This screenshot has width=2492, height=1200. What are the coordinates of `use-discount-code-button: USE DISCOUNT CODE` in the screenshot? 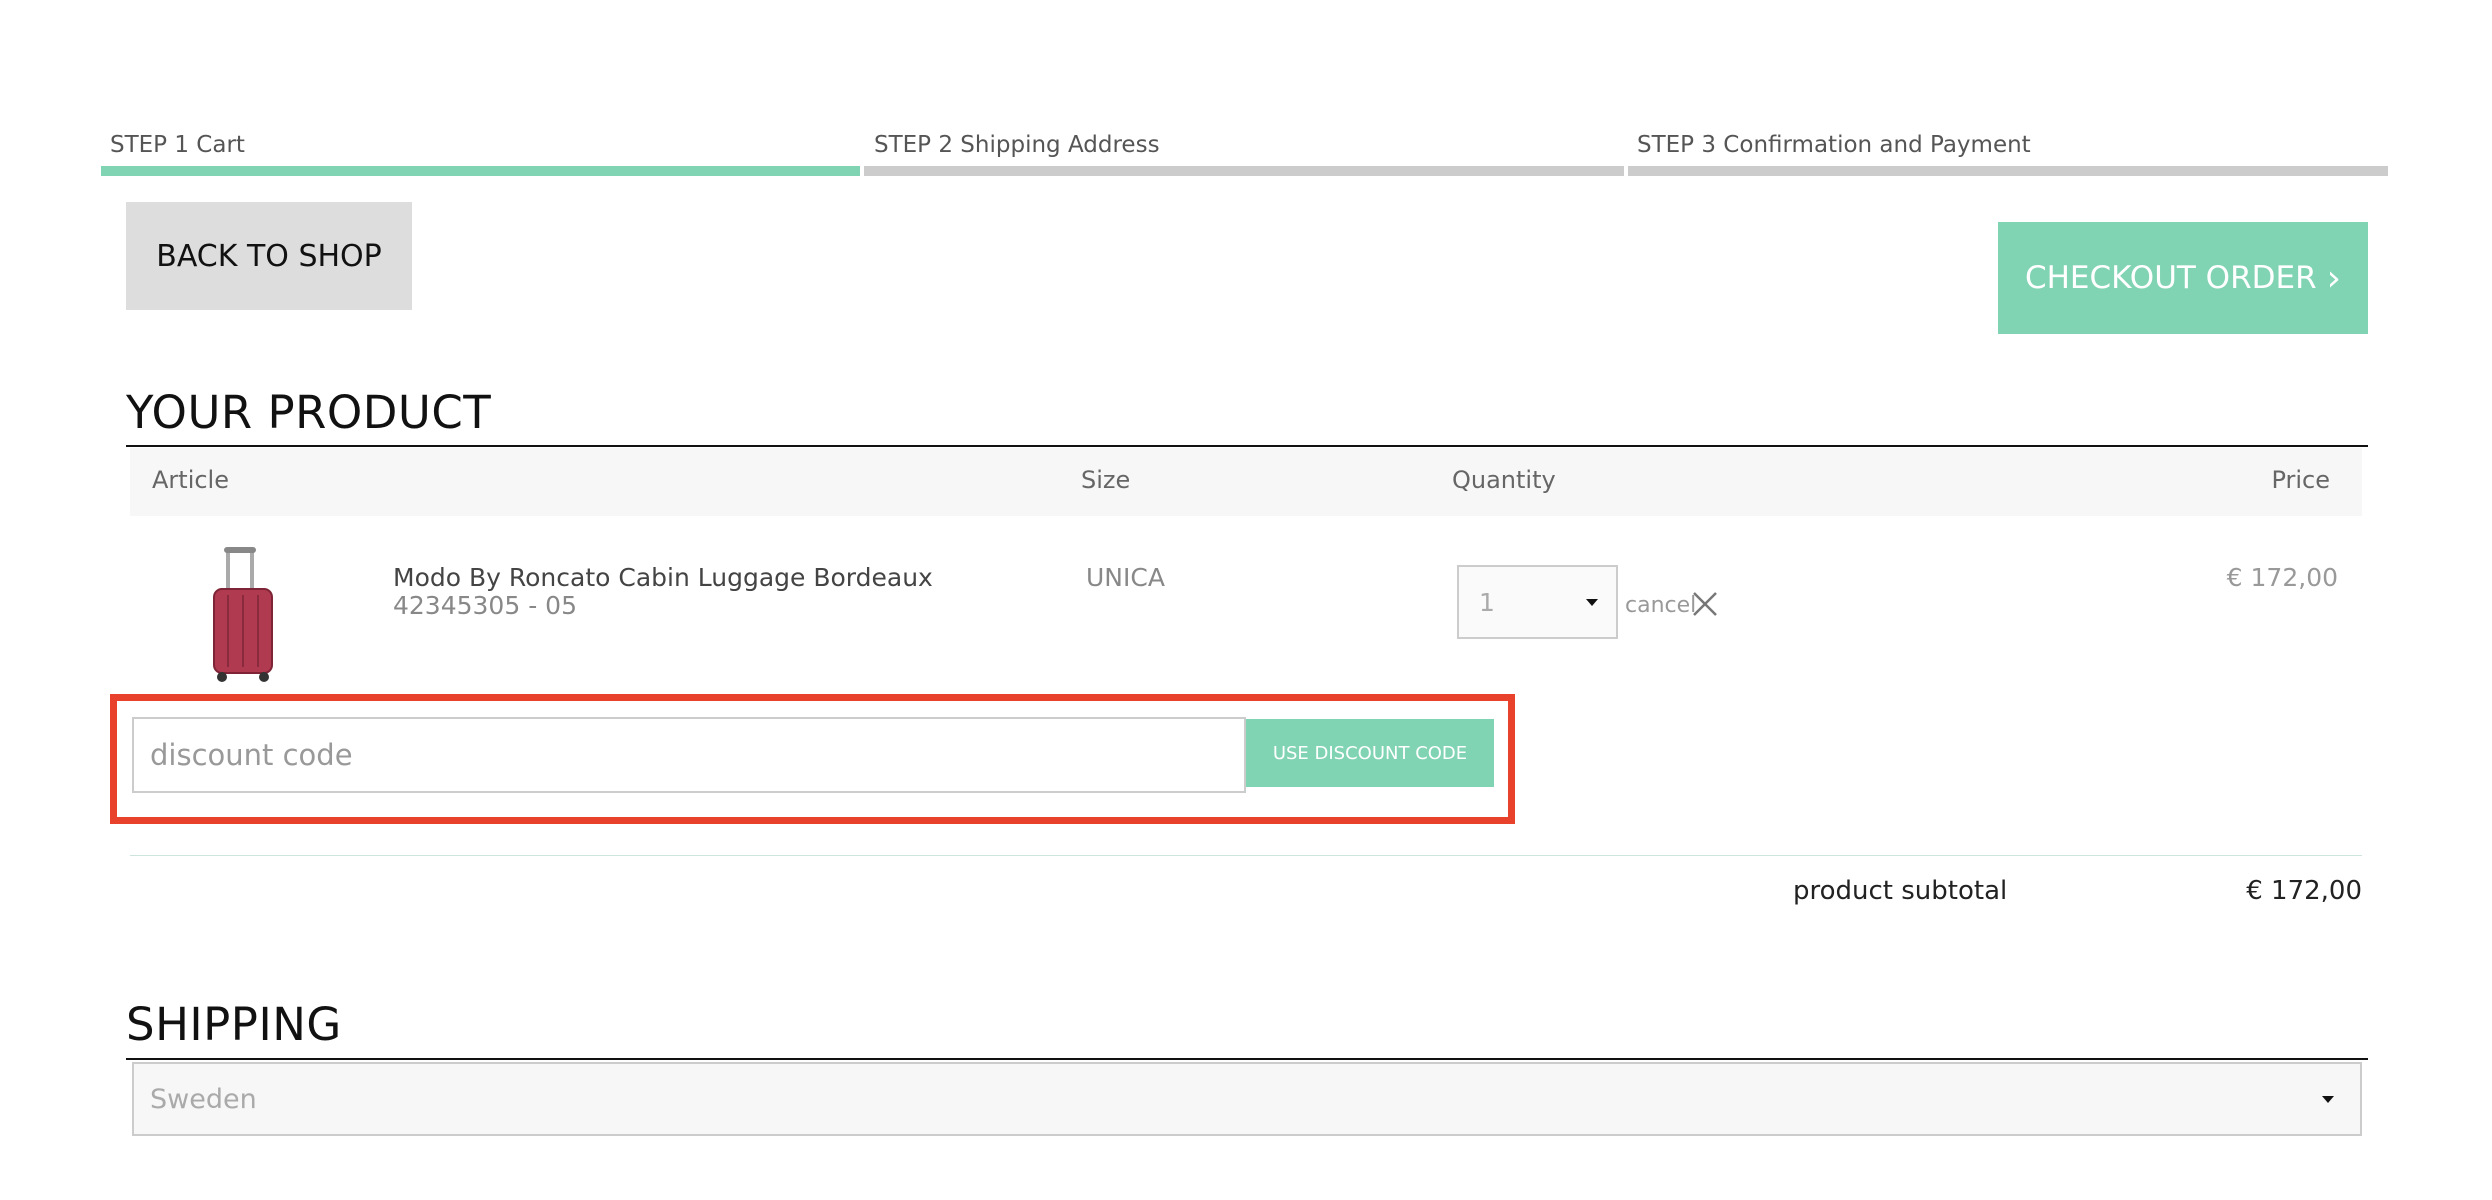 It's located at (1370, 753).